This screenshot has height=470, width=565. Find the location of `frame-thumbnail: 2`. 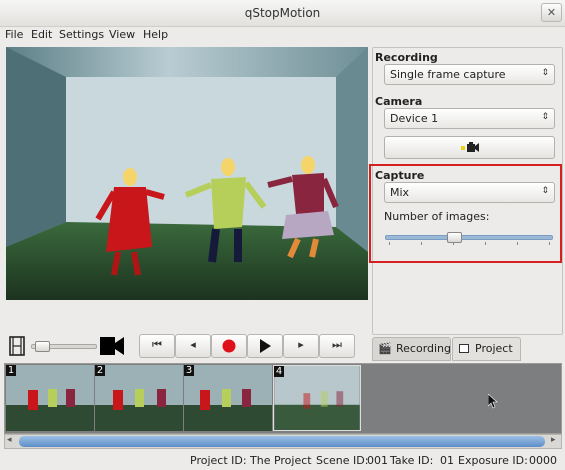

frame-thumbnail: 2 is located at coordinates (139, 398).